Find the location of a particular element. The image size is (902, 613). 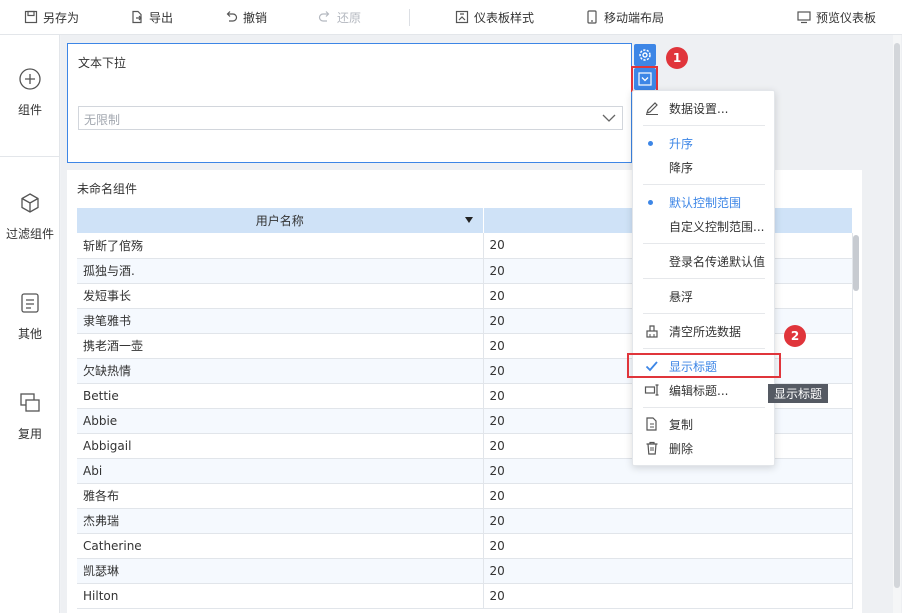

table-row: Catherine 20 is located at coordinates (465, 546).